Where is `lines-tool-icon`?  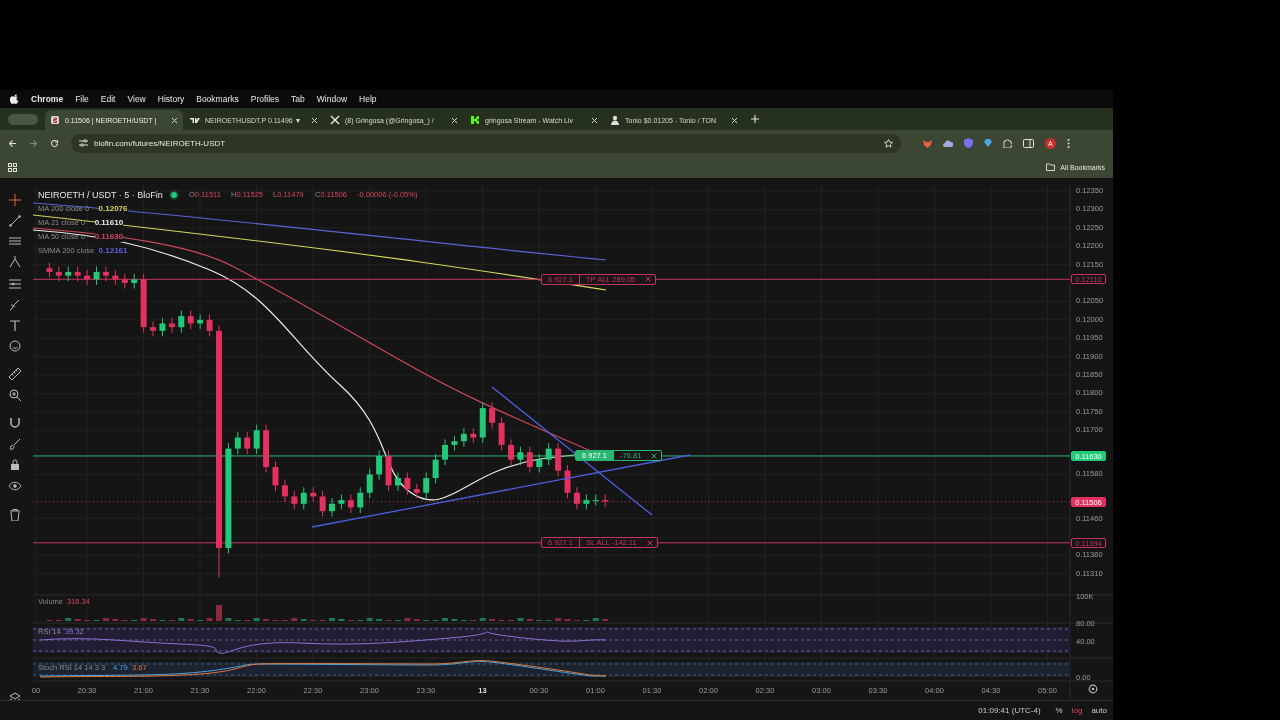 lines-tool-icon is located at coordinates (15, 284).